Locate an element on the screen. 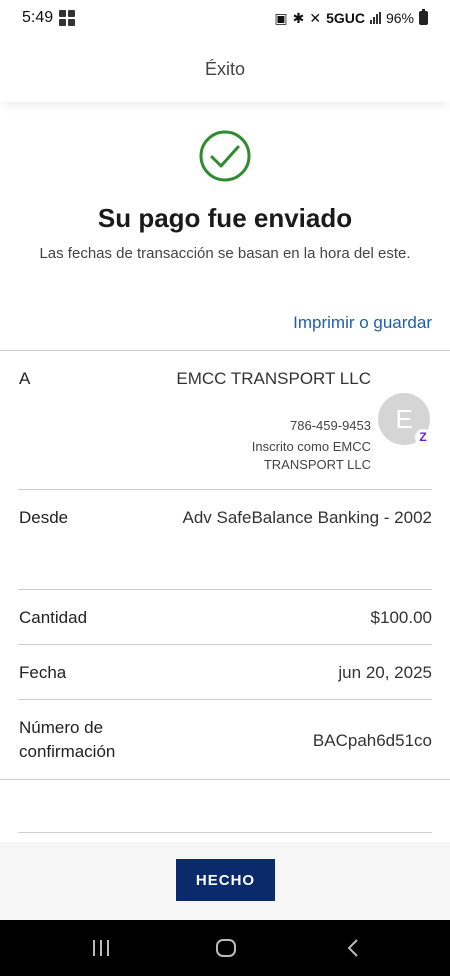 The width and height of the screenshot is (450, 976). from-label: Desde is located at coordinates (44, 517).